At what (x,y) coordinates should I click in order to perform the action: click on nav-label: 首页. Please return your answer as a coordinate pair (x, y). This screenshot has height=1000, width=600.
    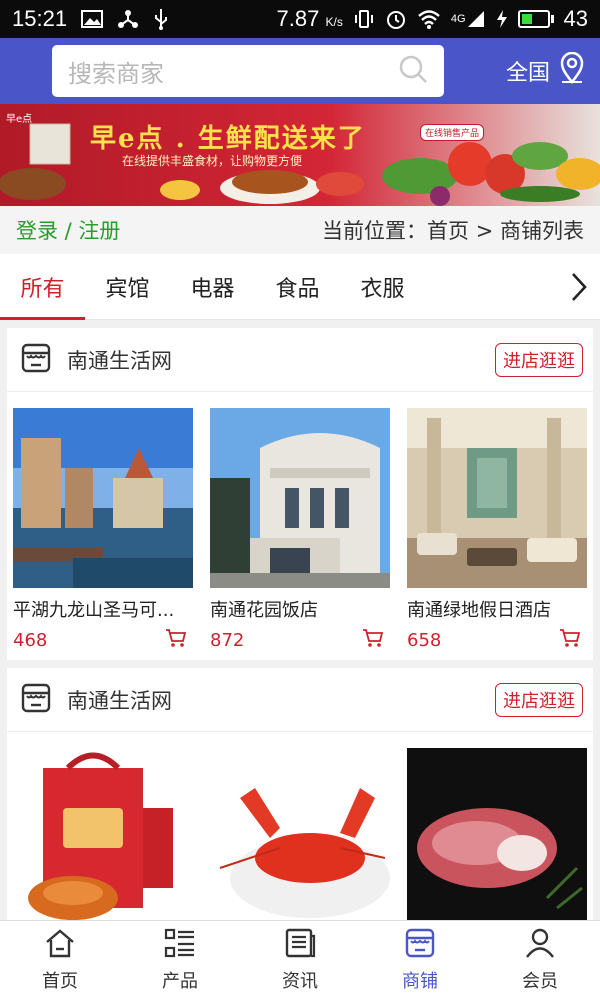
    Looking at the image, I should click on (60, 981).